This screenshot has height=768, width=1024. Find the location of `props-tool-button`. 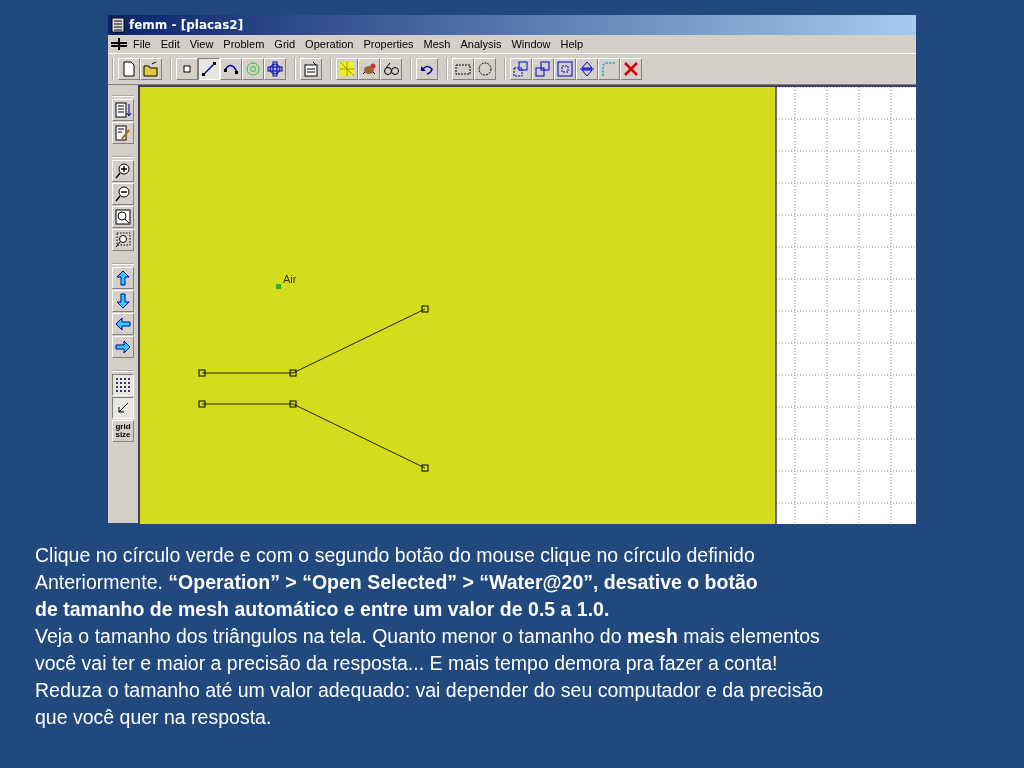

props-tool-button is located at coordinates (311, 69).